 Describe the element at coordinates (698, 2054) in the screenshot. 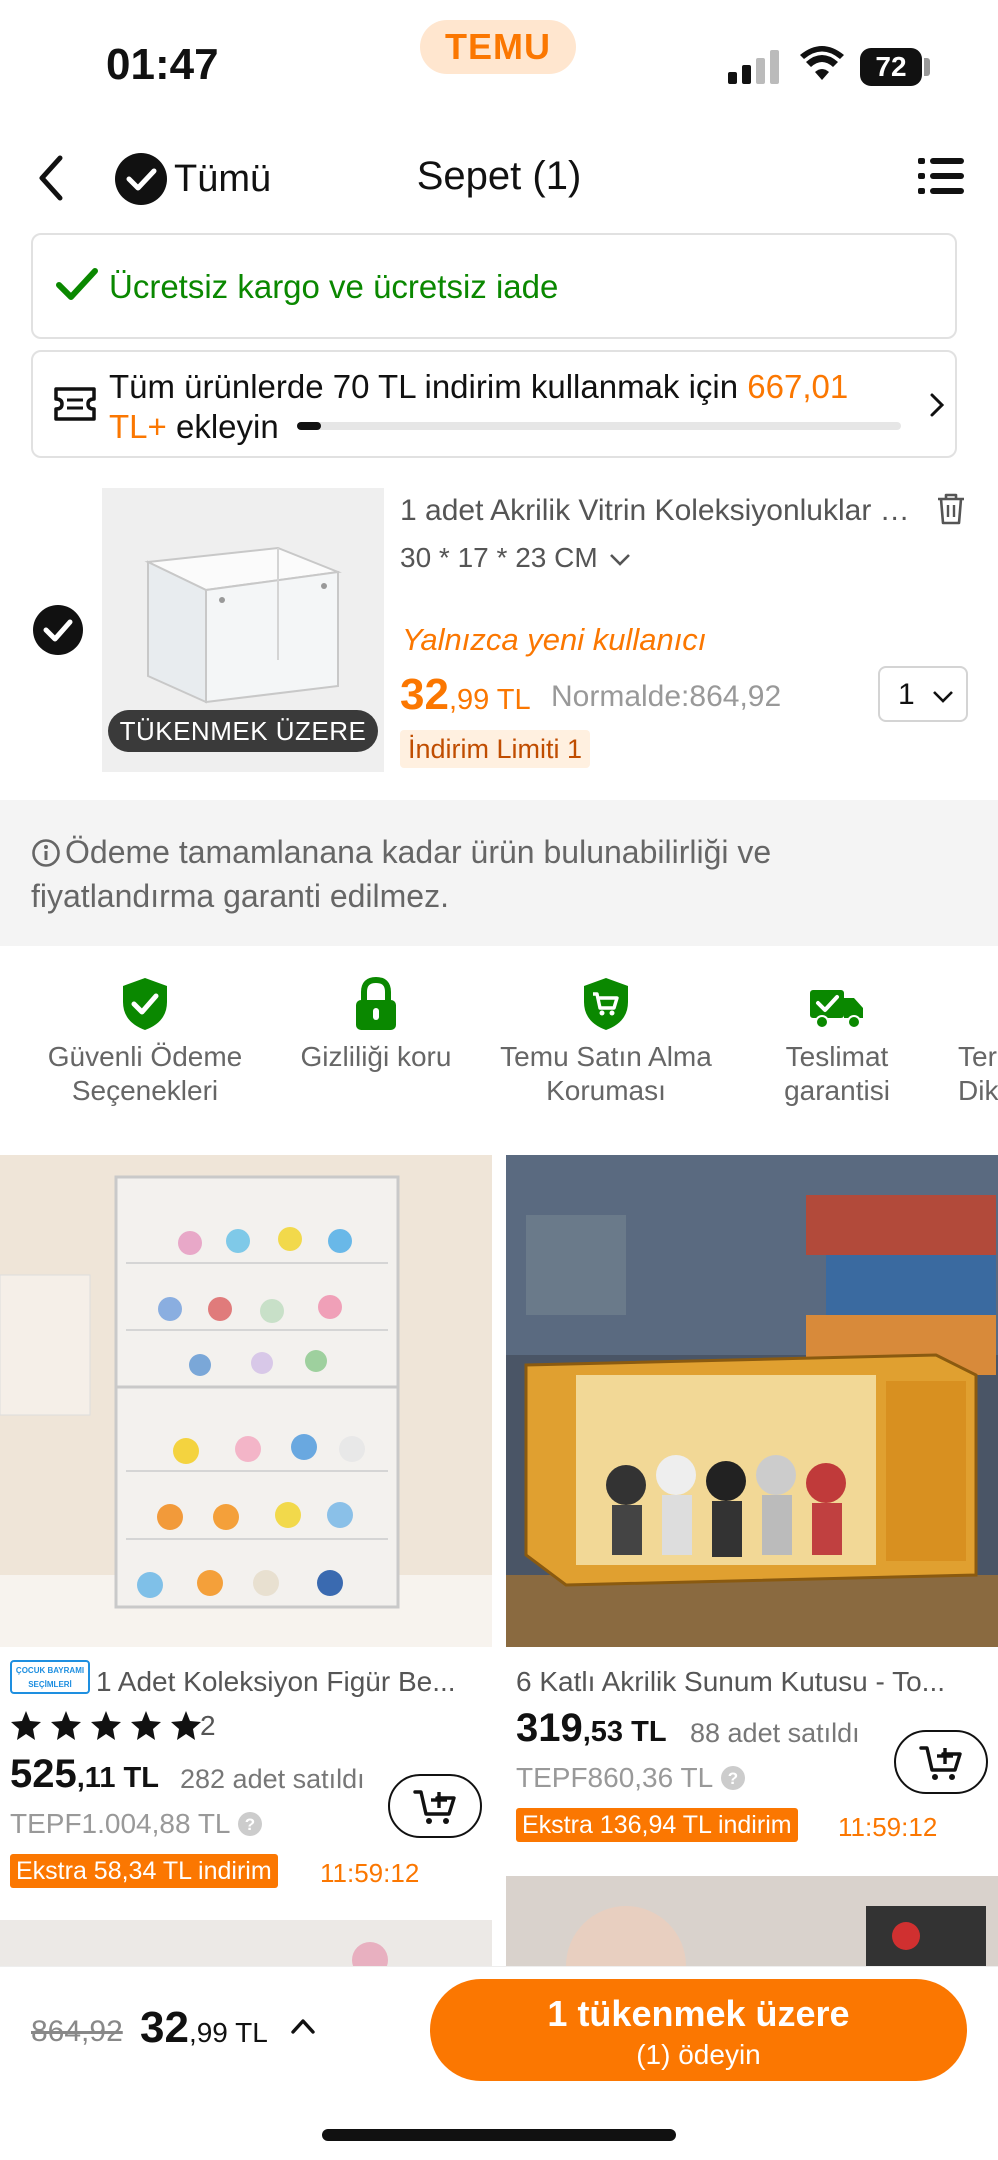

I see `checkout-sublabel: (1) ödeyin` at that location.